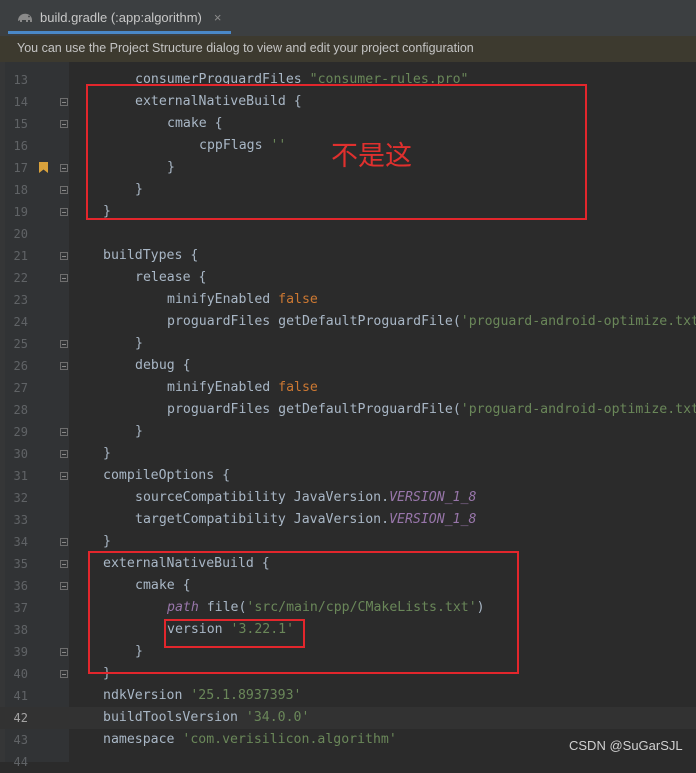 This screenshot has width=696, height=773. Describe the element at coordinates (20, 102) in the screenshot. I see `line-number: 14` at that location.